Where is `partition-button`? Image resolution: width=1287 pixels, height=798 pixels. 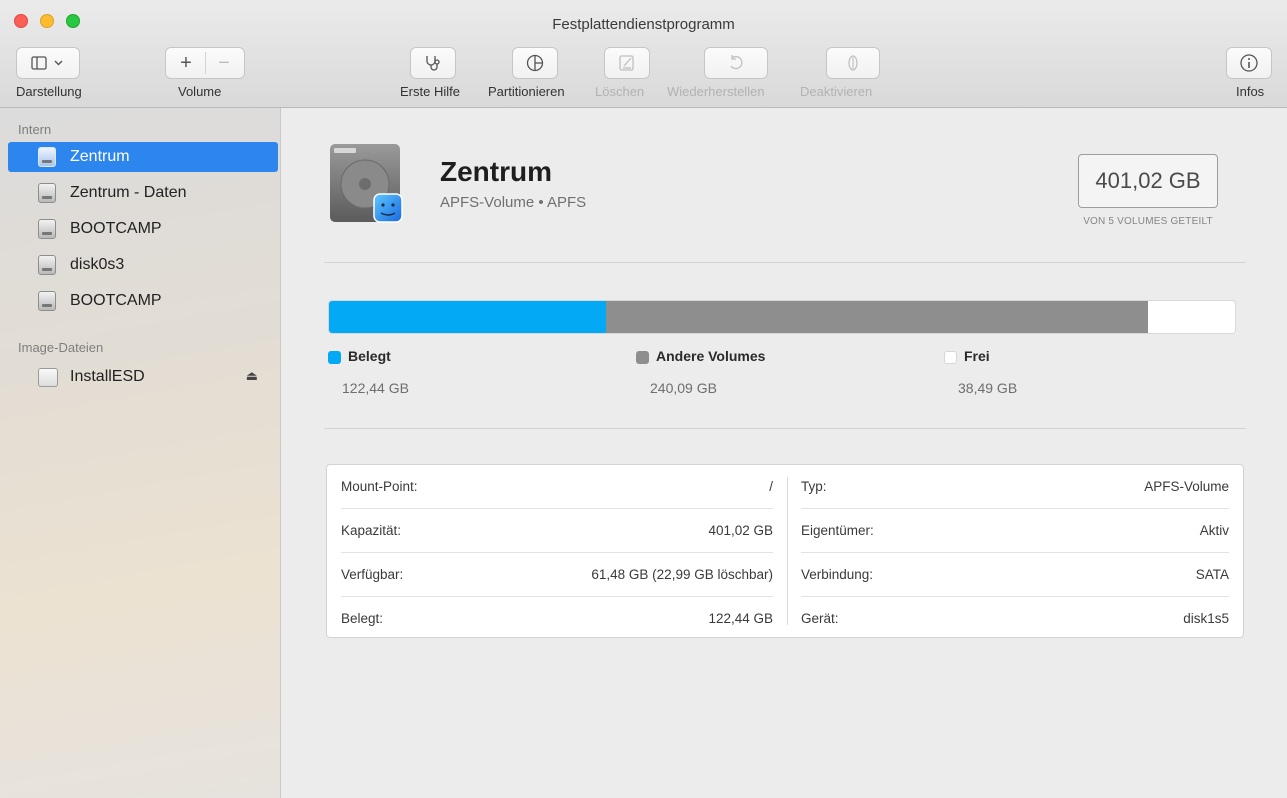
partition-button is located at coordinates (535, 63).